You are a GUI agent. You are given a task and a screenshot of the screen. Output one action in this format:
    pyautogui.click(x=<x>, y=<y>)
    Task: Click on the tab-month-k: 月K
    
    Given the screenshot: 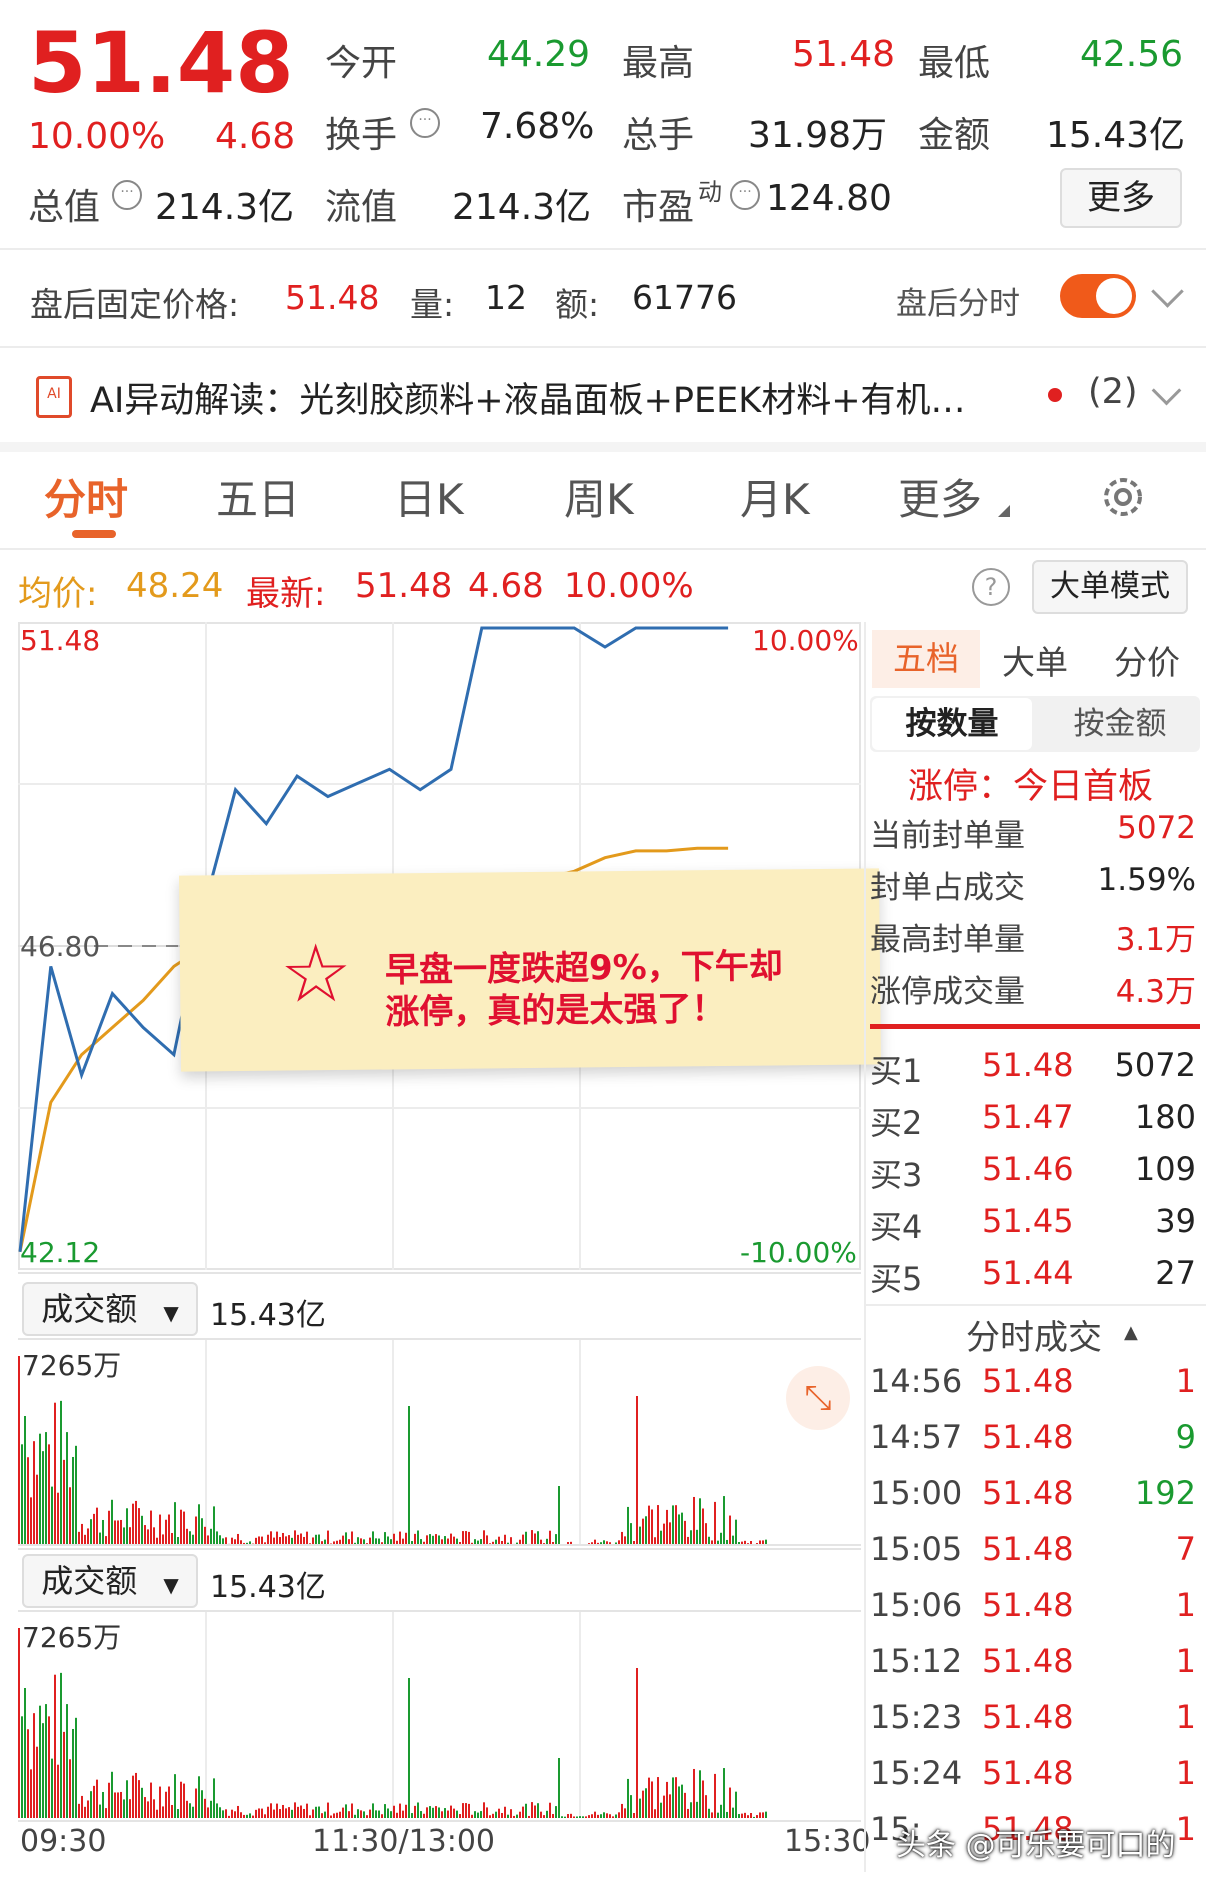 What is the action you would take?
    pyautogui.click(x=775, y=496)
    